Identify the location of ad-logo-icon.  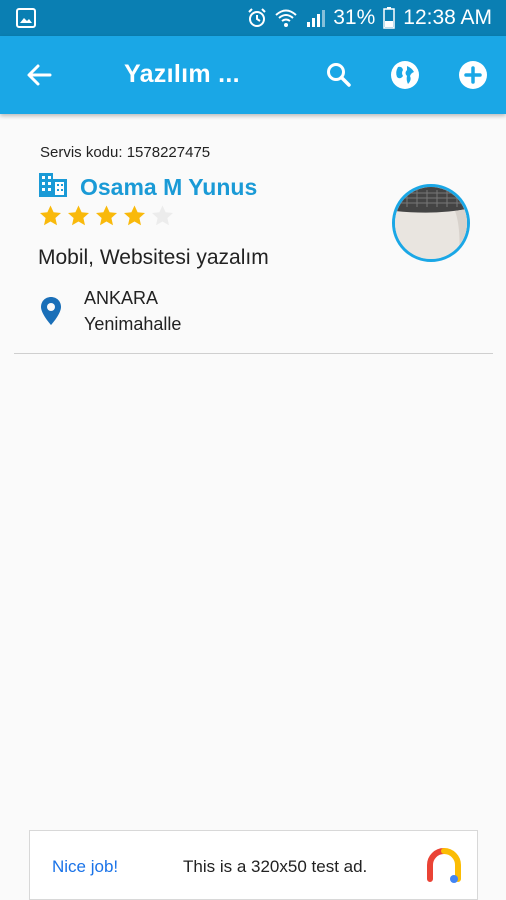
(444, 868).